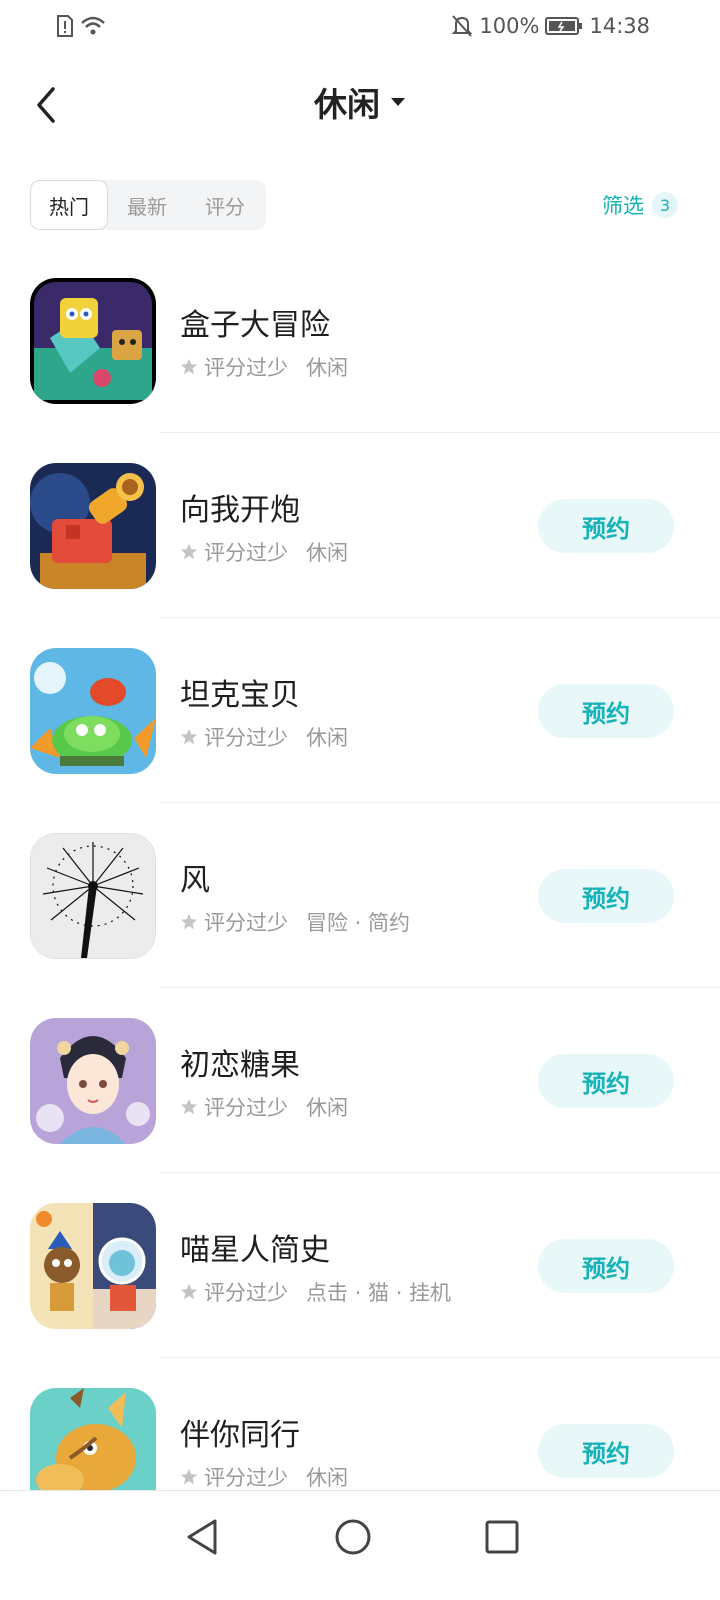  I want to click on game-icon-cat-history, so click(93, 1266).